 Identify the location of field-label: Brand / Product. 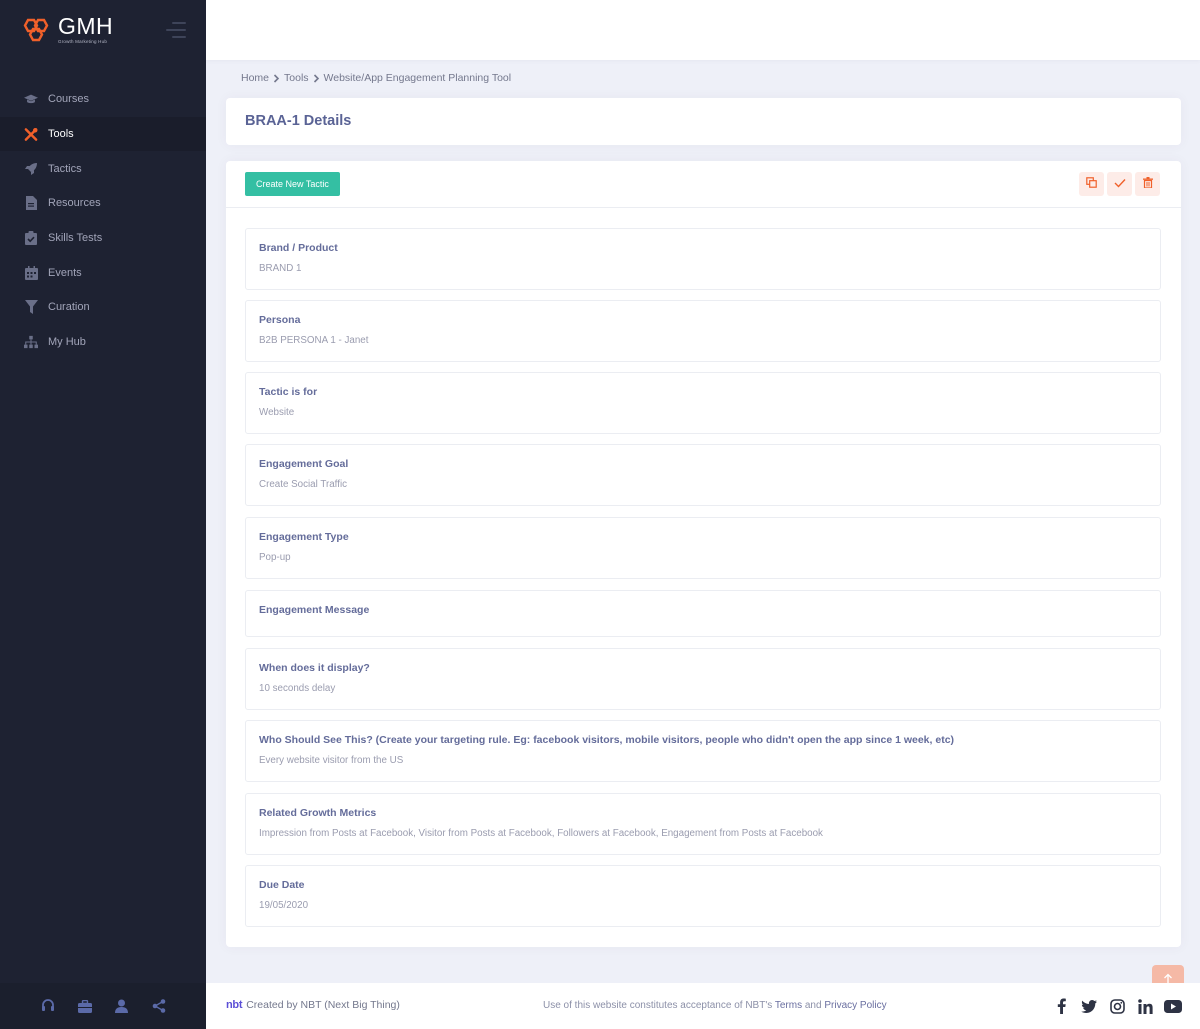
(298, 248).